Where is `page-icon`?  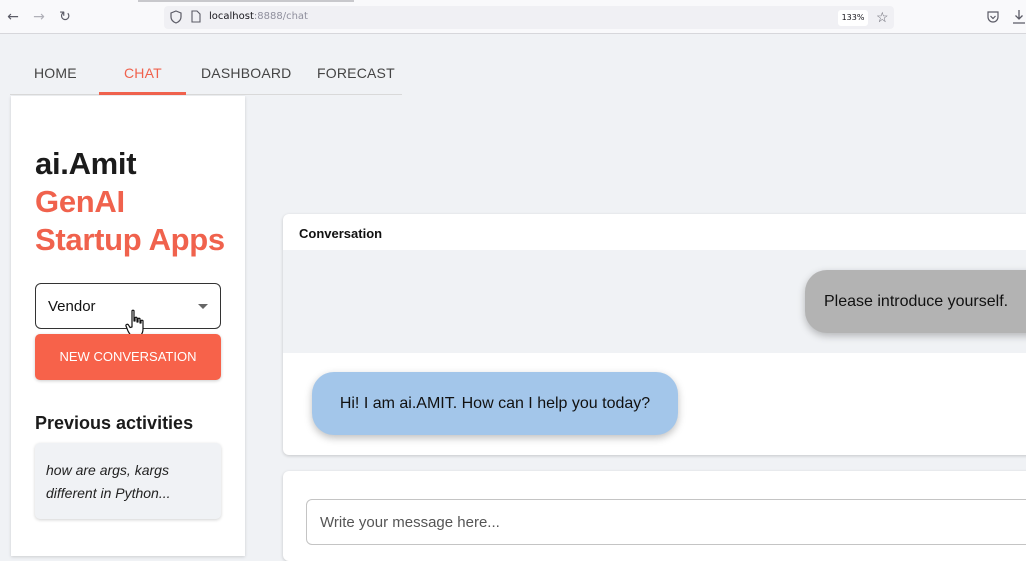
page-icon is located at coordinates (196, 16).